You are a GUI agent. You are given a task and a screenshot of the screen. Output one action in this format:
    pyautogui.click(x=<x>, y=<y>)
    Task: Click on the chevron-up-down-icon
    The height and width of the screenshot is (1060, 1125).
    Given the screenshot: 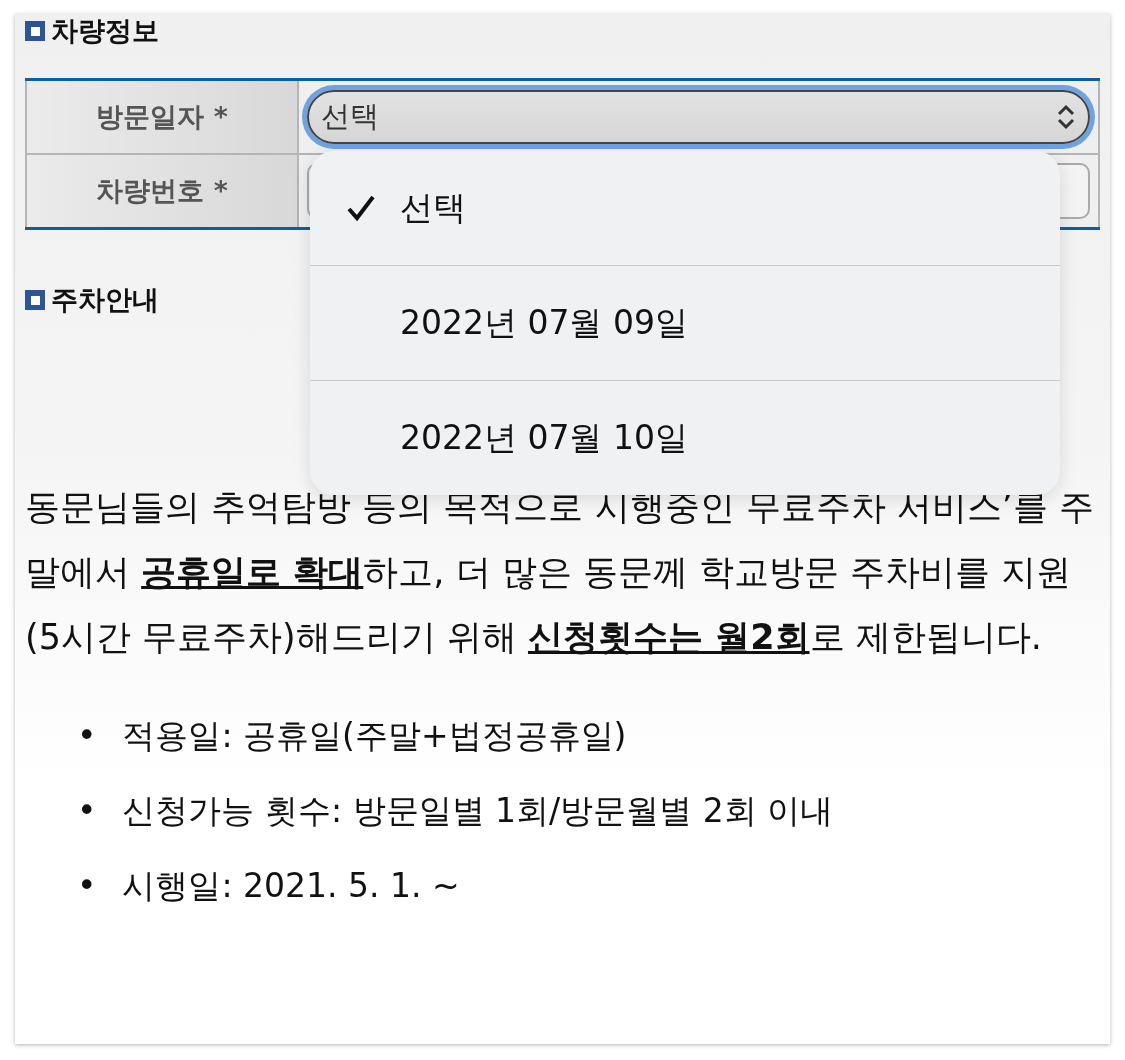 What is the action you would take?
    pyautogui.click(x=1066, y=117)
    